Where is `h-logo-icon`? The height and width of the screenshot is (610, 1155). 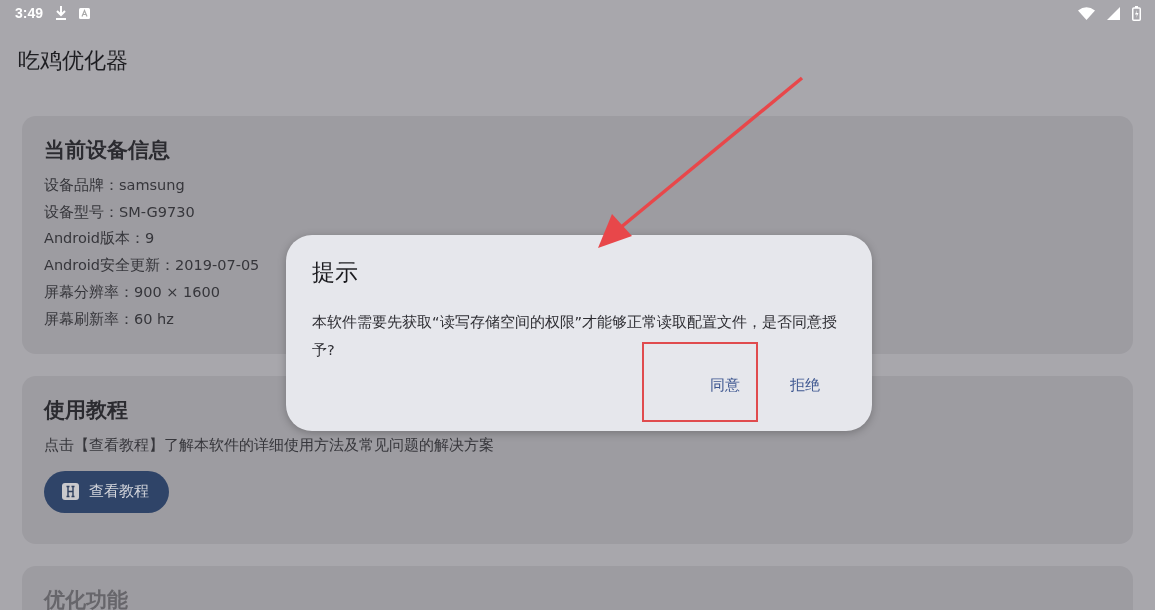 h-logo-icon is located at coordinates (70, 492).